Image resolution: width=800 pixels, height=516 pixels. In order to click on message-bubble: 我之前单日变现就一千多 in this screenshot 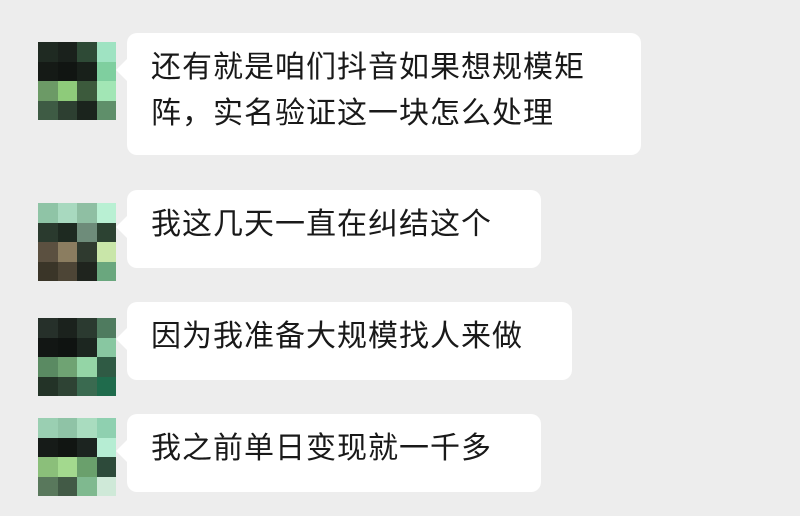, I will do `click(328, 453)`.